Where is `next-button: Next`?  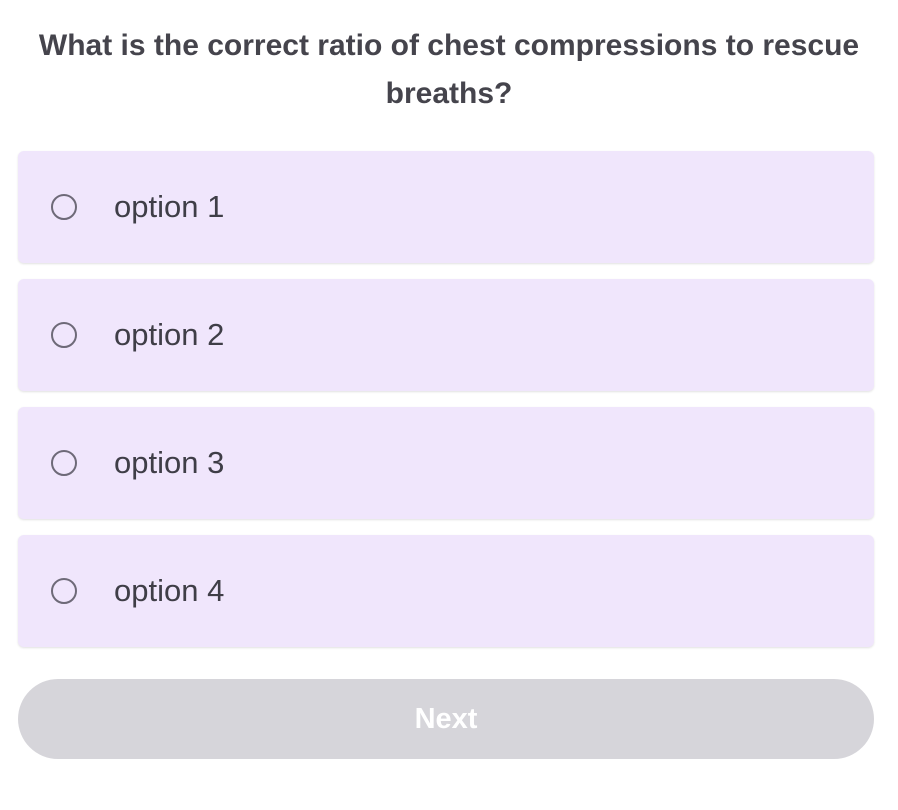 next-button: Next is located at coordinates (446, 719).